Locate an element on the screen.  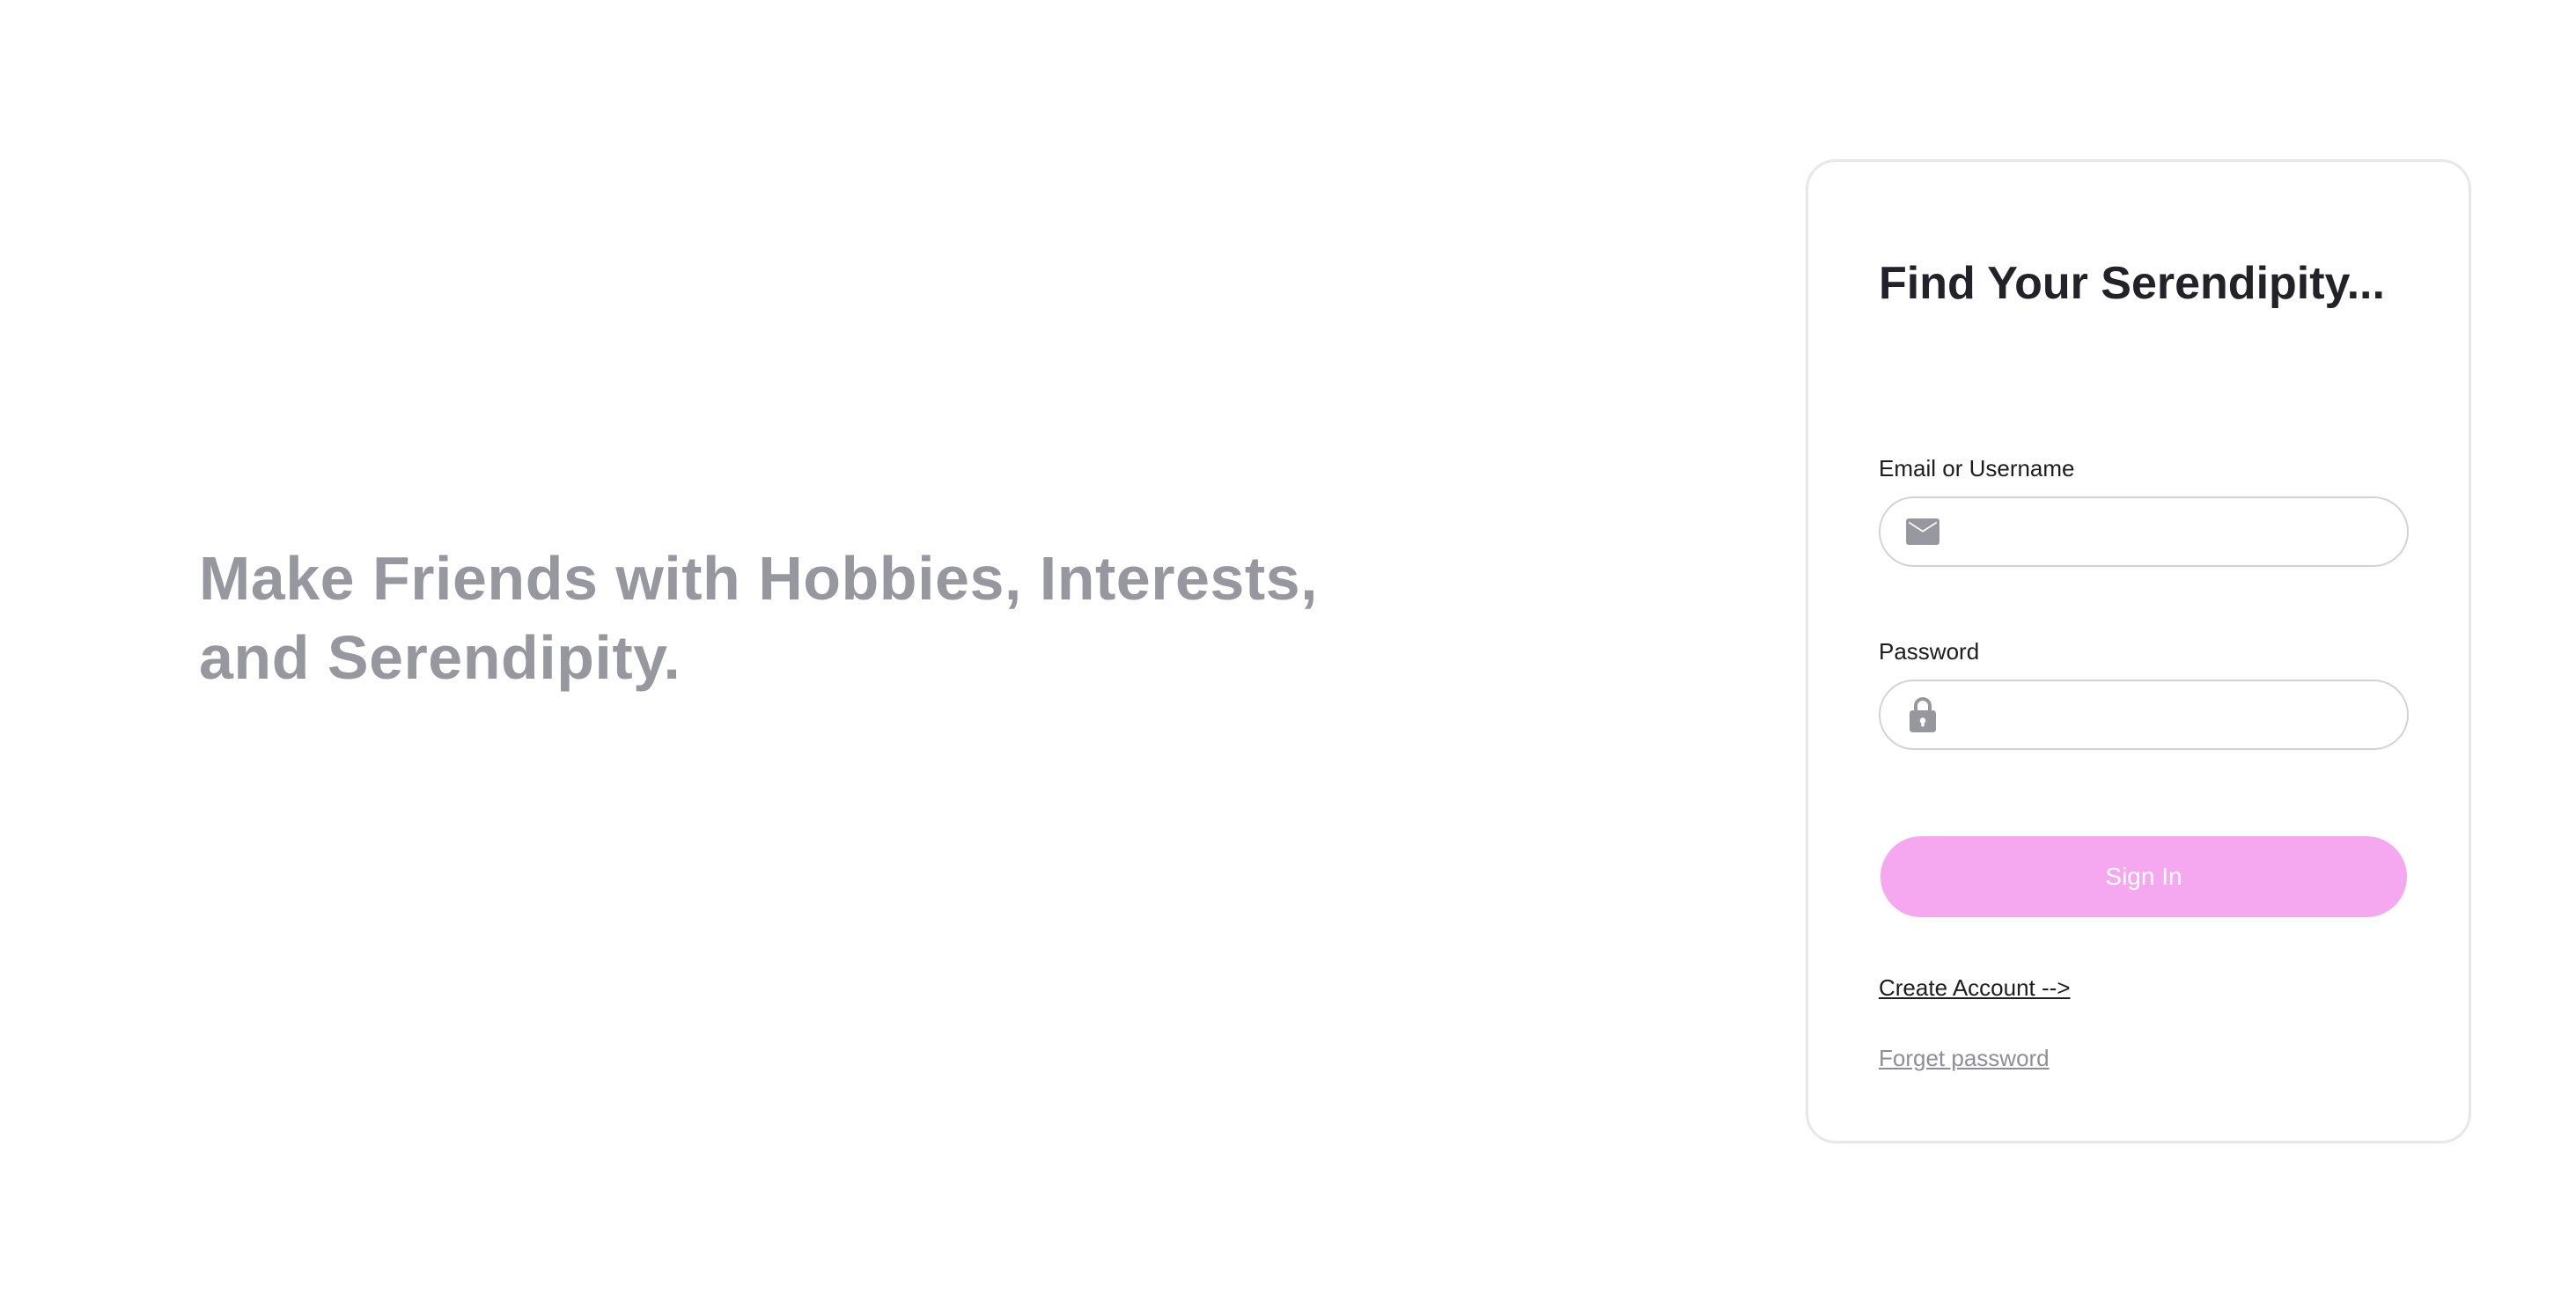
email-input-container is located at coordinates (2144, 531).